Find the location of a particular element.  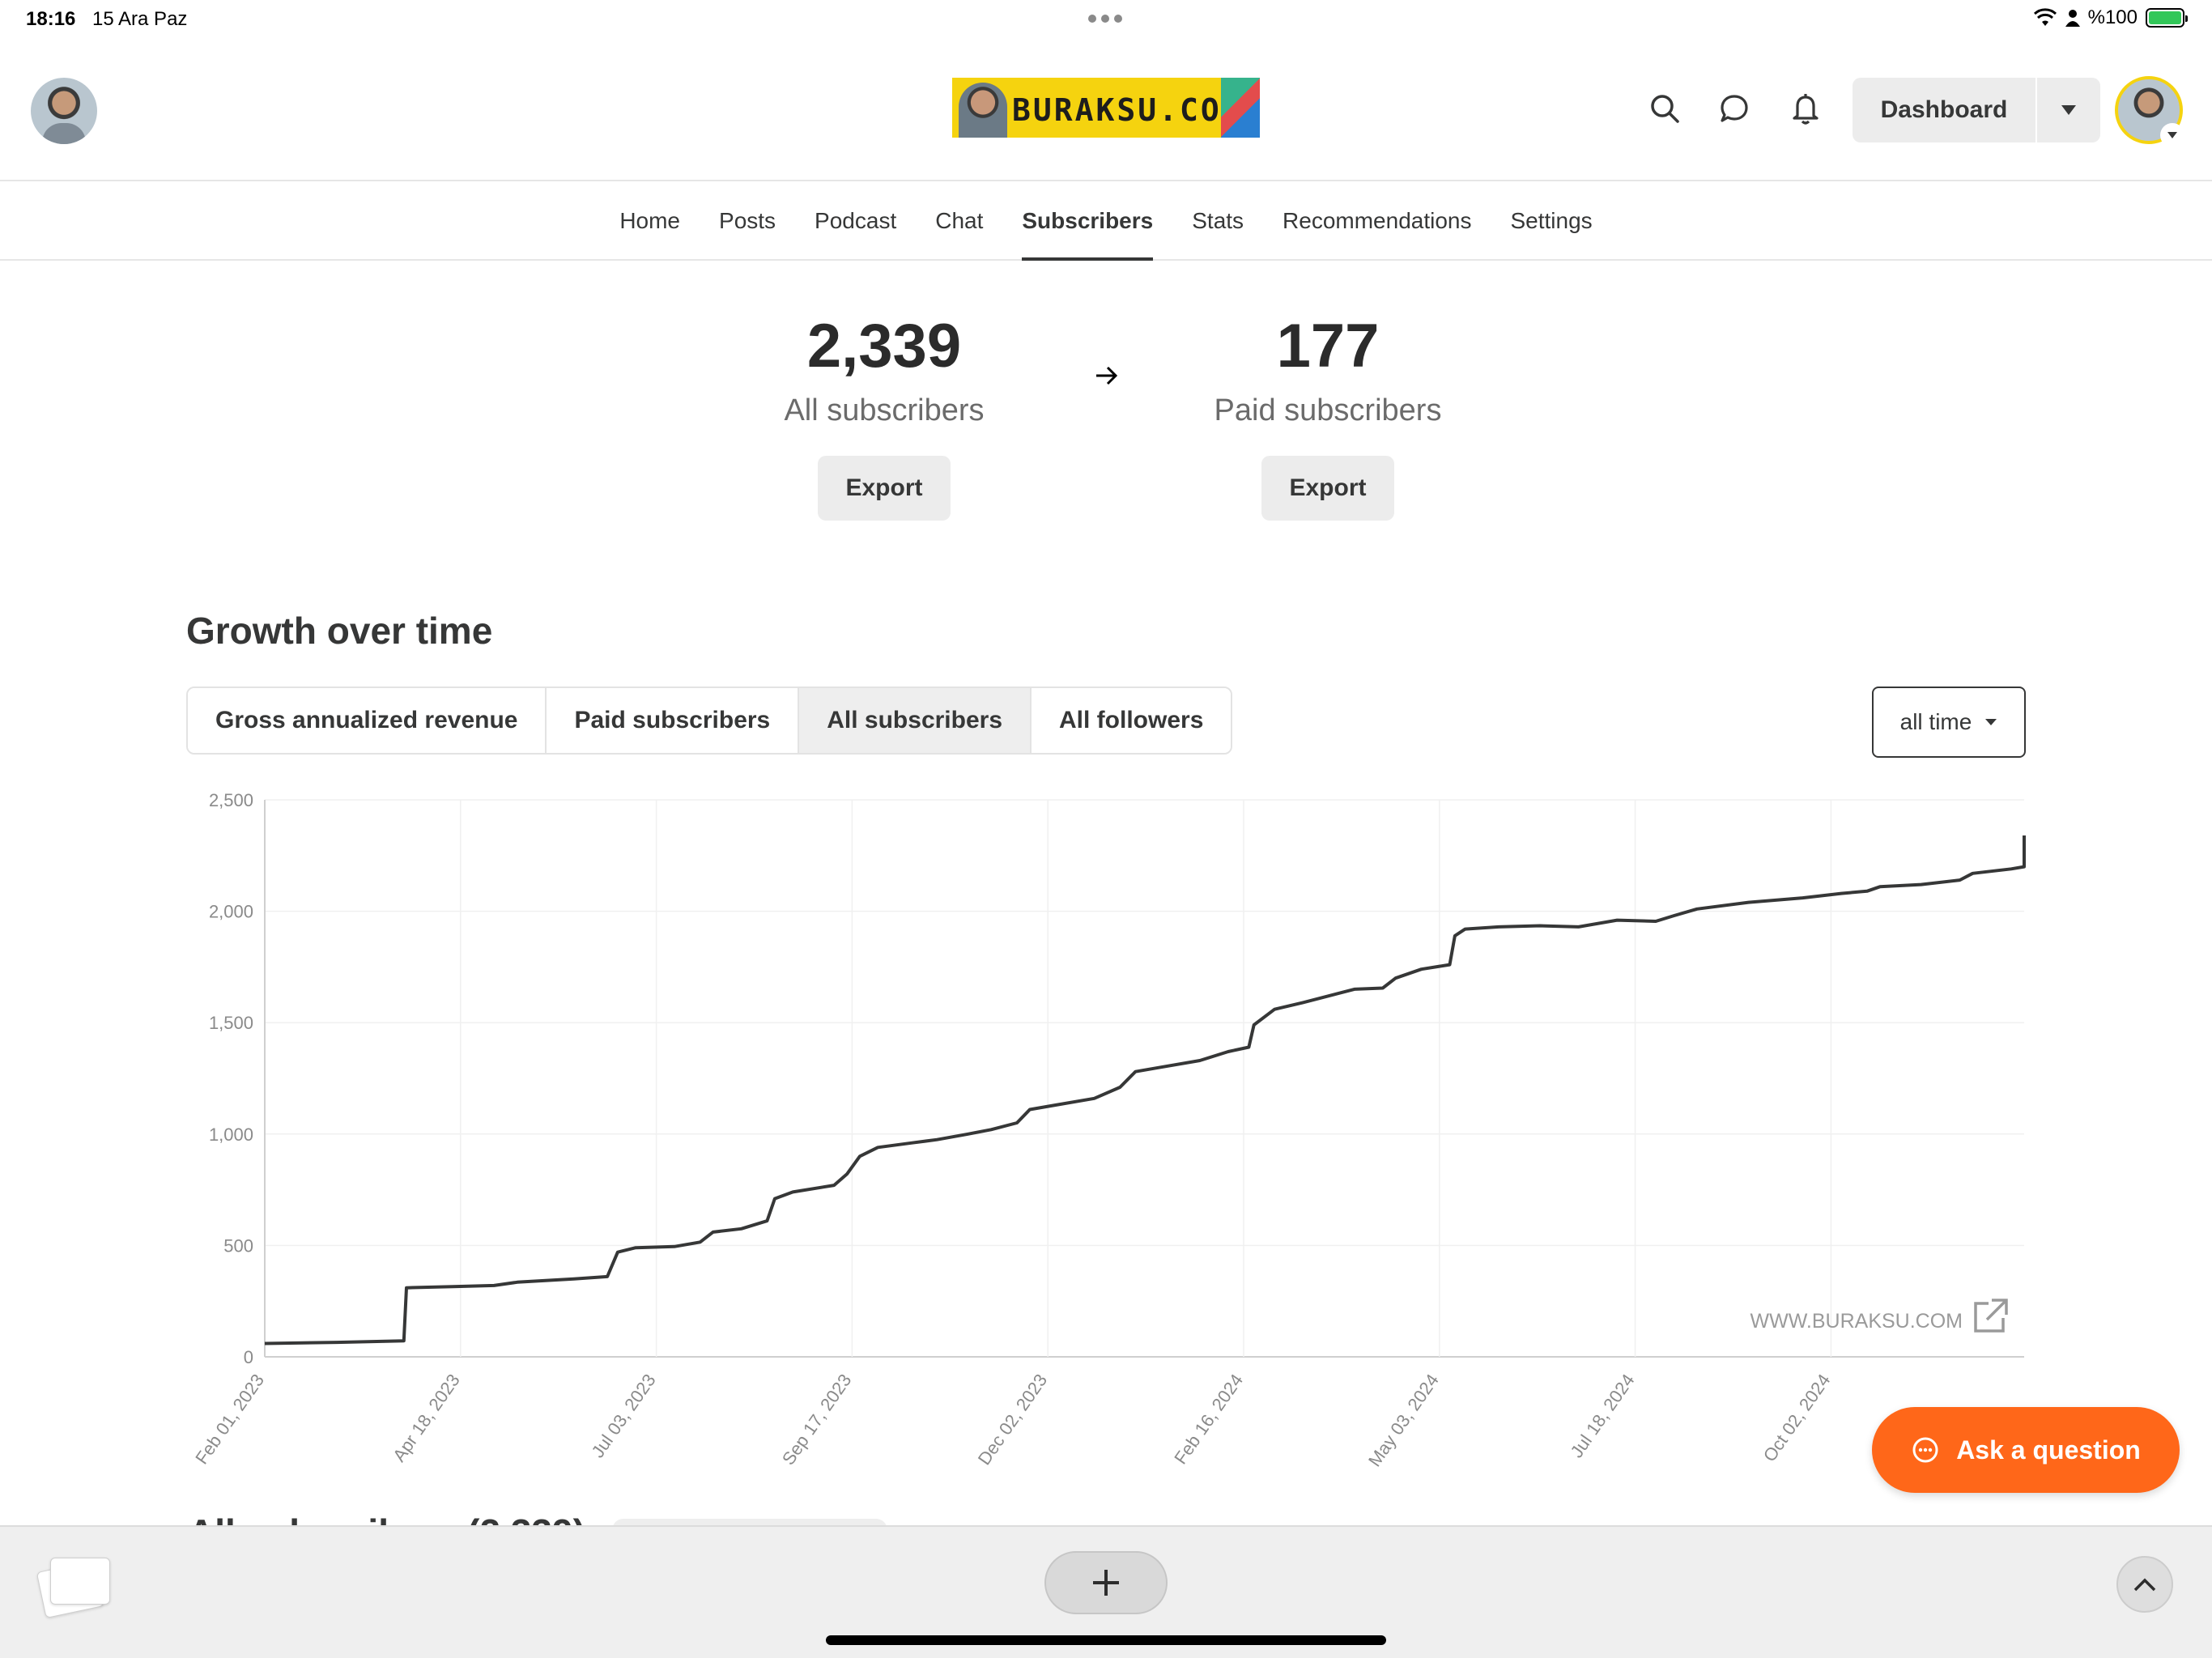

all-subscribers-counter: 2,339 All subscribers Export is located at coordinates (884, 414).